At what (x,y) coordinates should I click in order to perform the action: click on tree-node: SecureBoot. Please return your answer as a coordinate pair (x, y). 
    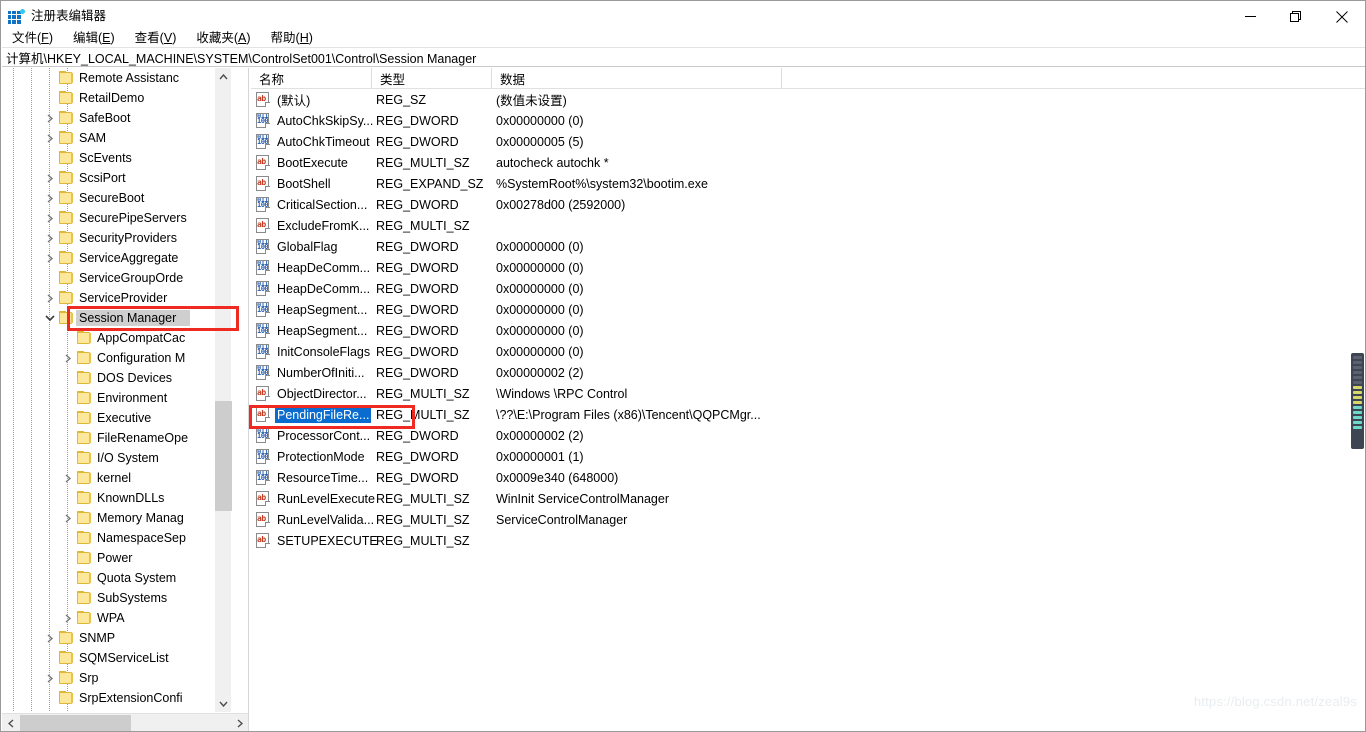
    Looking at the image, I should click on (116, 198).